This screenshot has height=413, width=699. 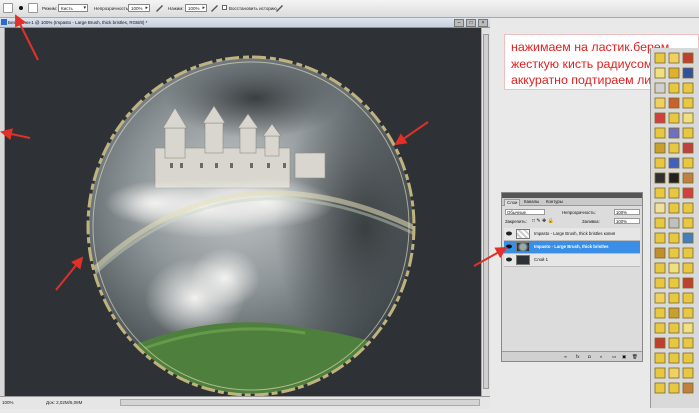 What do you see at coordinates (67, 8) in the screenshot?
I see `mode-value: Кисть` at bounding box center [67, 8].